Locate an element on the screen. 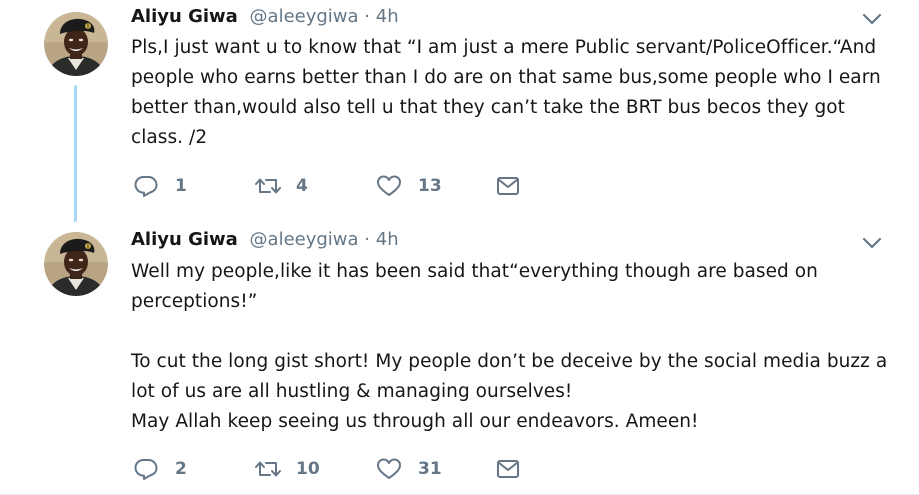 The width and height of the screenshot is (919, 495). tweet-actions: 2 10 31 is located at coordinates (343, 469).